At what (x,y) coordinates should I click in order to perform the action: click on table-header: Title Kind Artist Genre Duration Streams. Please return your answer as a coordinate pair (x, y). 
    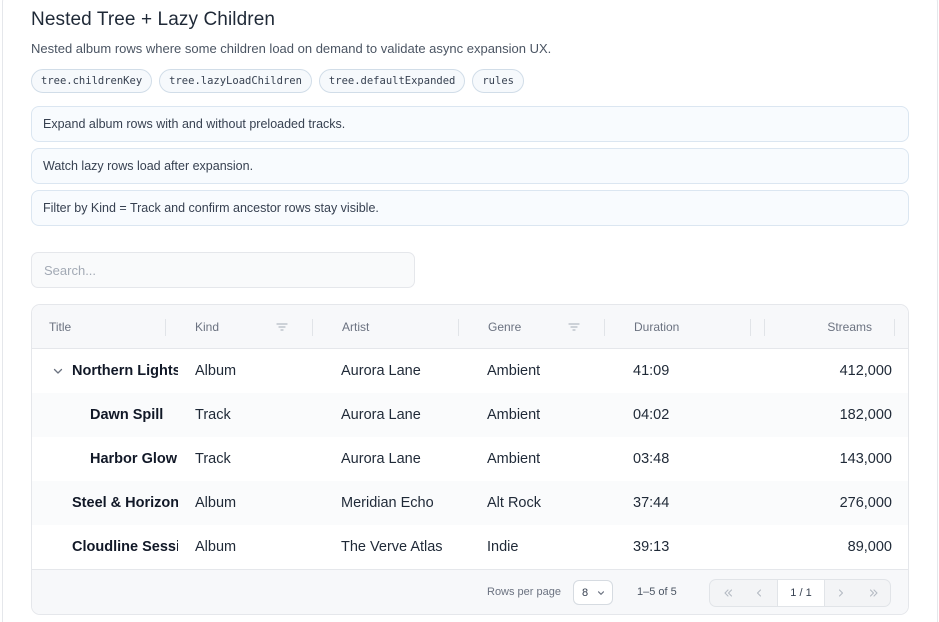
    Looking at the image, I should click on (470, 327).